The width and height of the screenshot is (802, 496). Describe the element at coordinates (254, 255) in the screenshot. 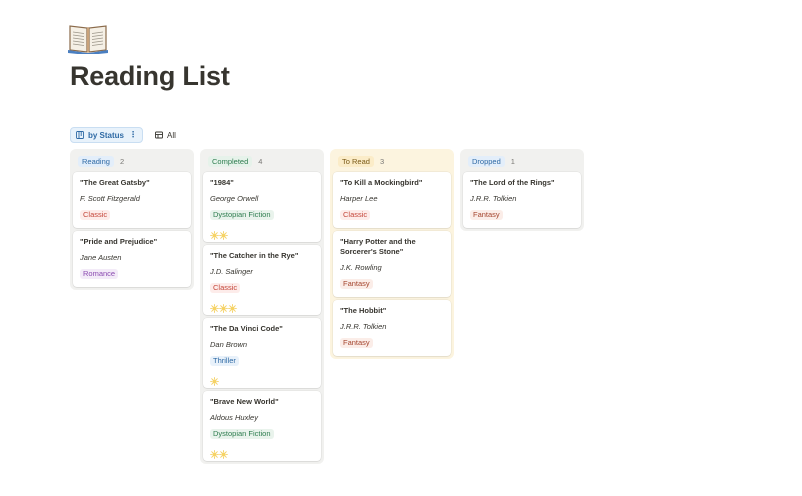

I see `book-title: "The Catcher in the Rye"` at that location.